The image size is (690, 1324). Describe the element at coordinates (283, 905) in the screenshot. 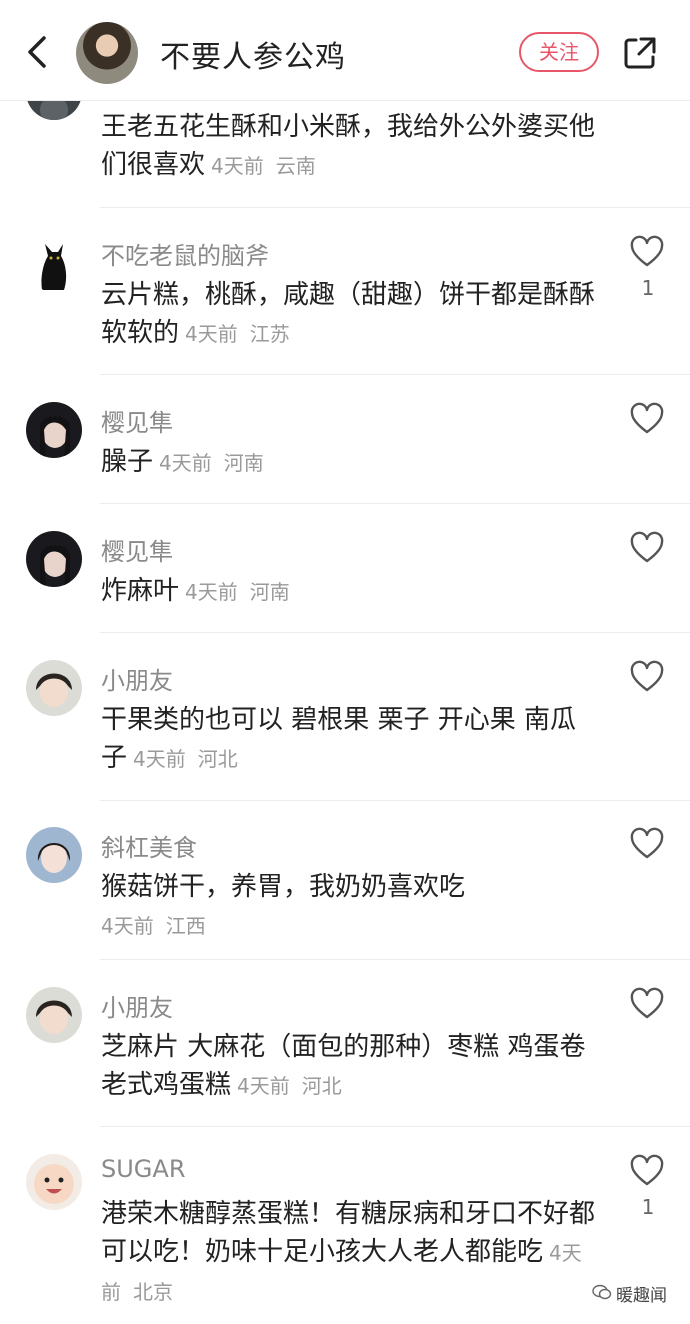

I see `comment-text: 猴菇饼干，养胃，我奶奶喜欢吃 4天前 江西` at that location.